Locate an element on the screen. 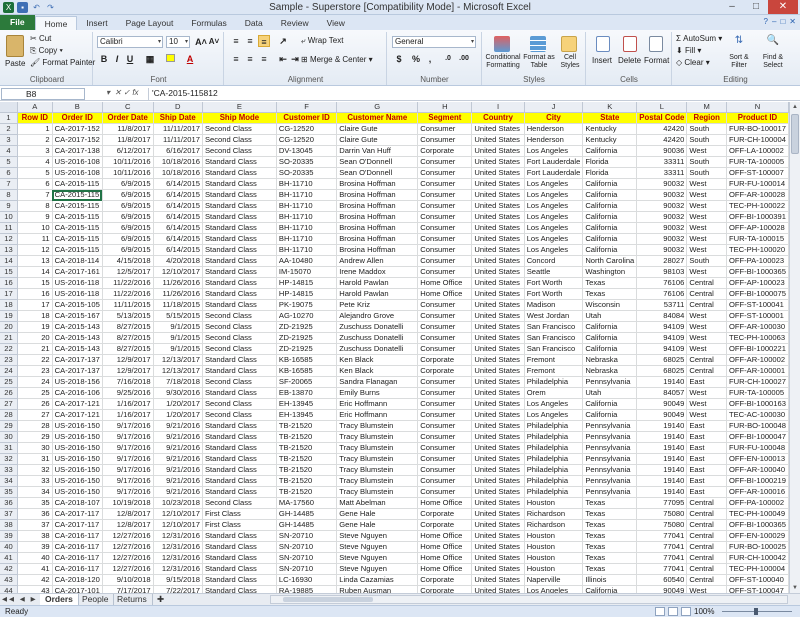 This screenshot has height=617, width=800. table-cell: 10/18/2016 is located at coordinates (178, 173).